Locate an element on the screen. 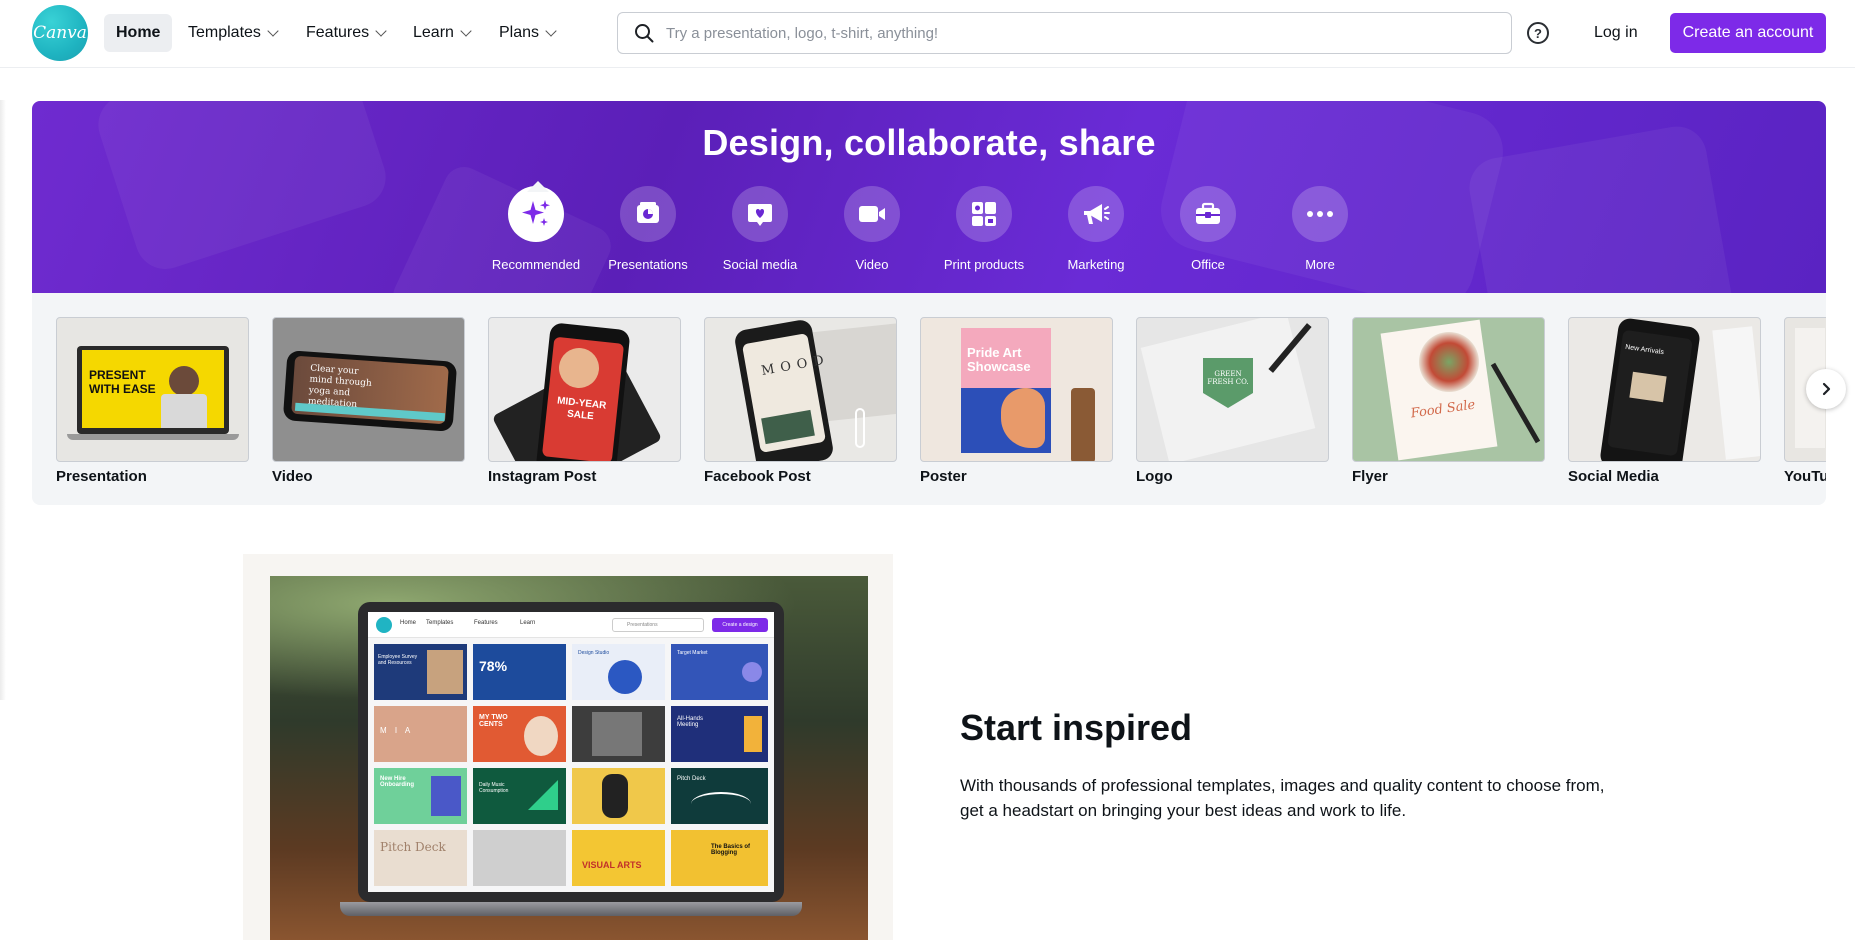  template-label: Facebook Post is located at coordinates (757, 476).